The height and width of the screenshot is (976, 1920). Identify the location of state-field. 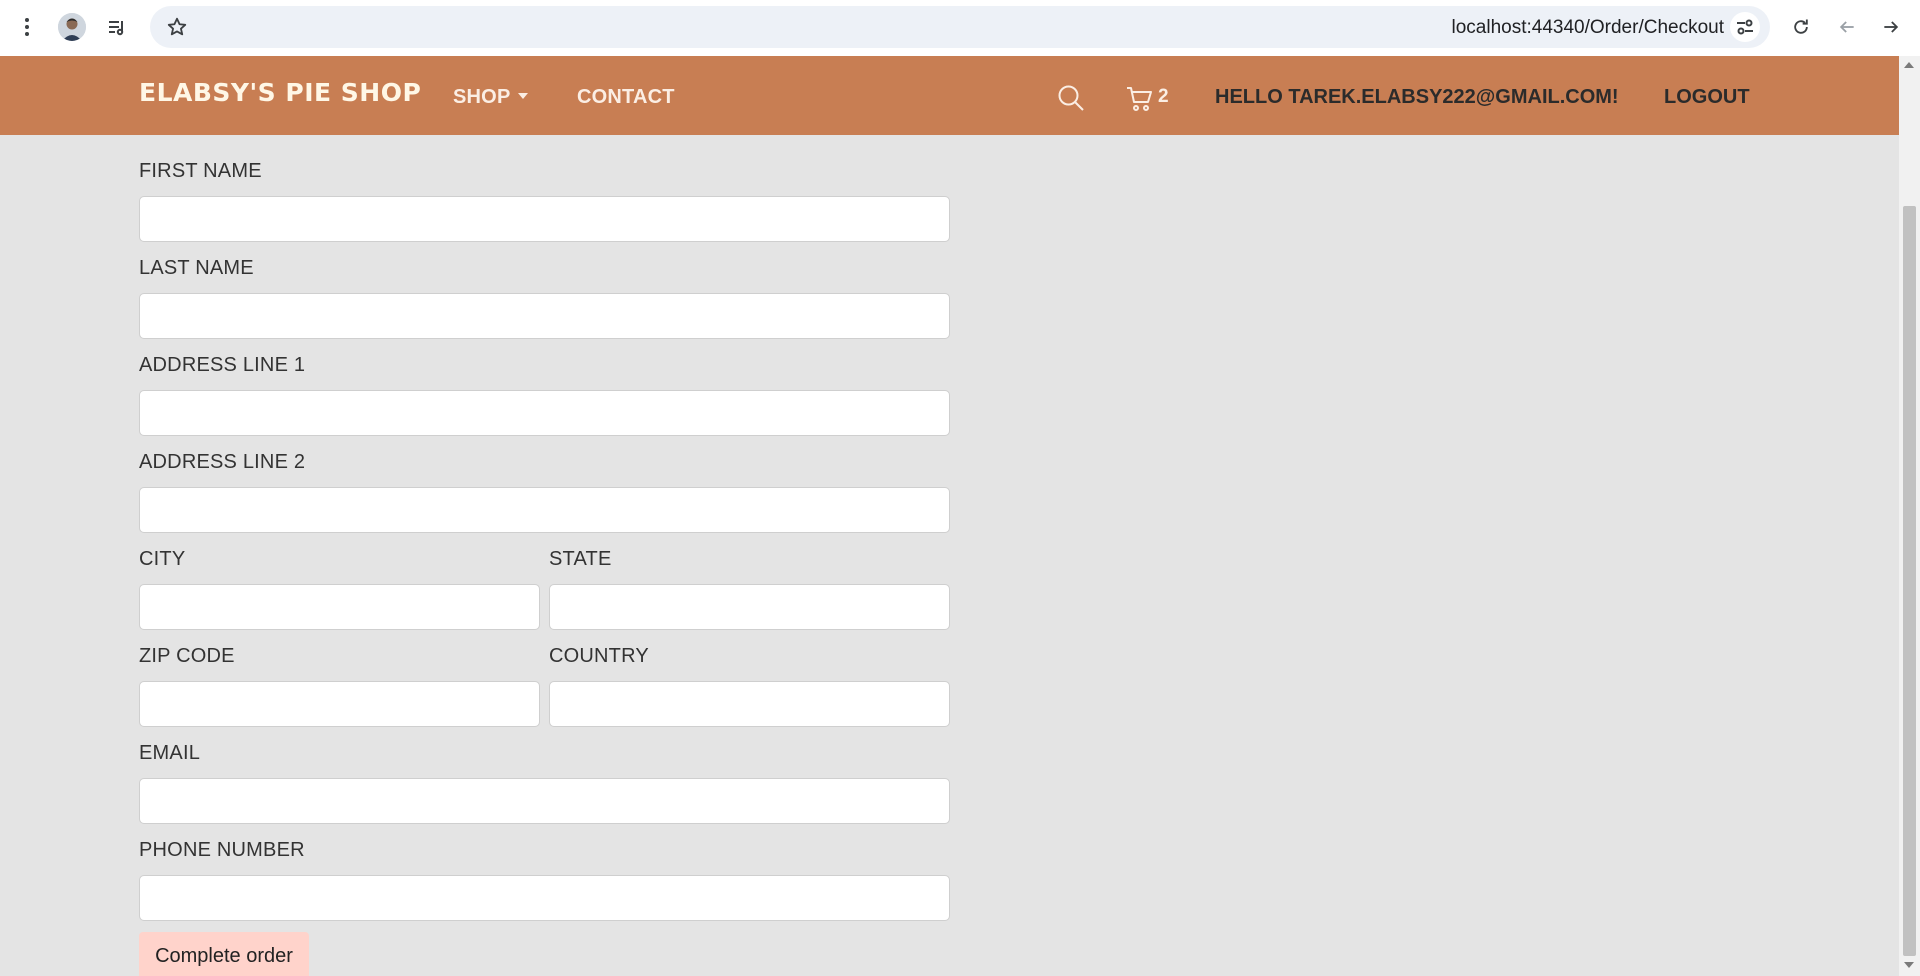
(749, 607).